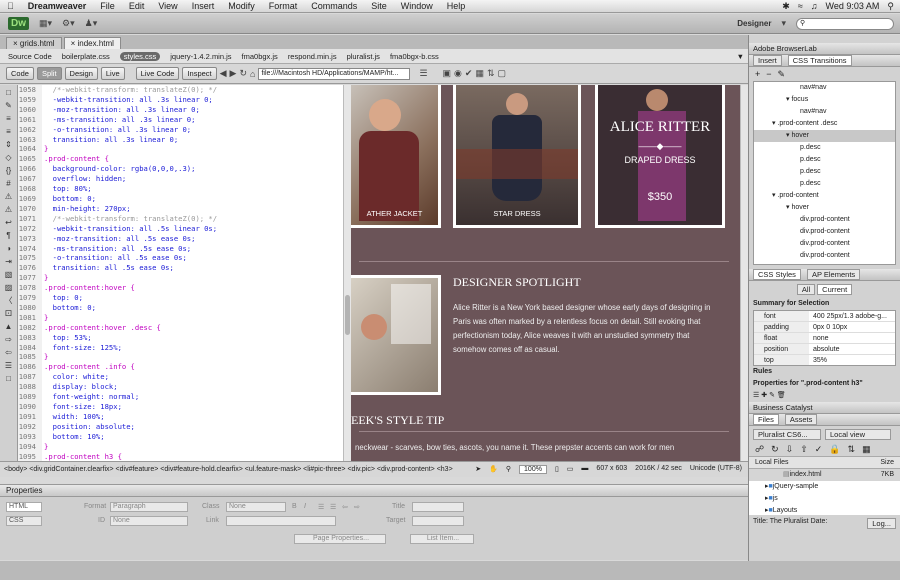 The width and height of the screenshot is (900, 580). I want to click on mobile-size-icon: ▯, so click(557, 469).